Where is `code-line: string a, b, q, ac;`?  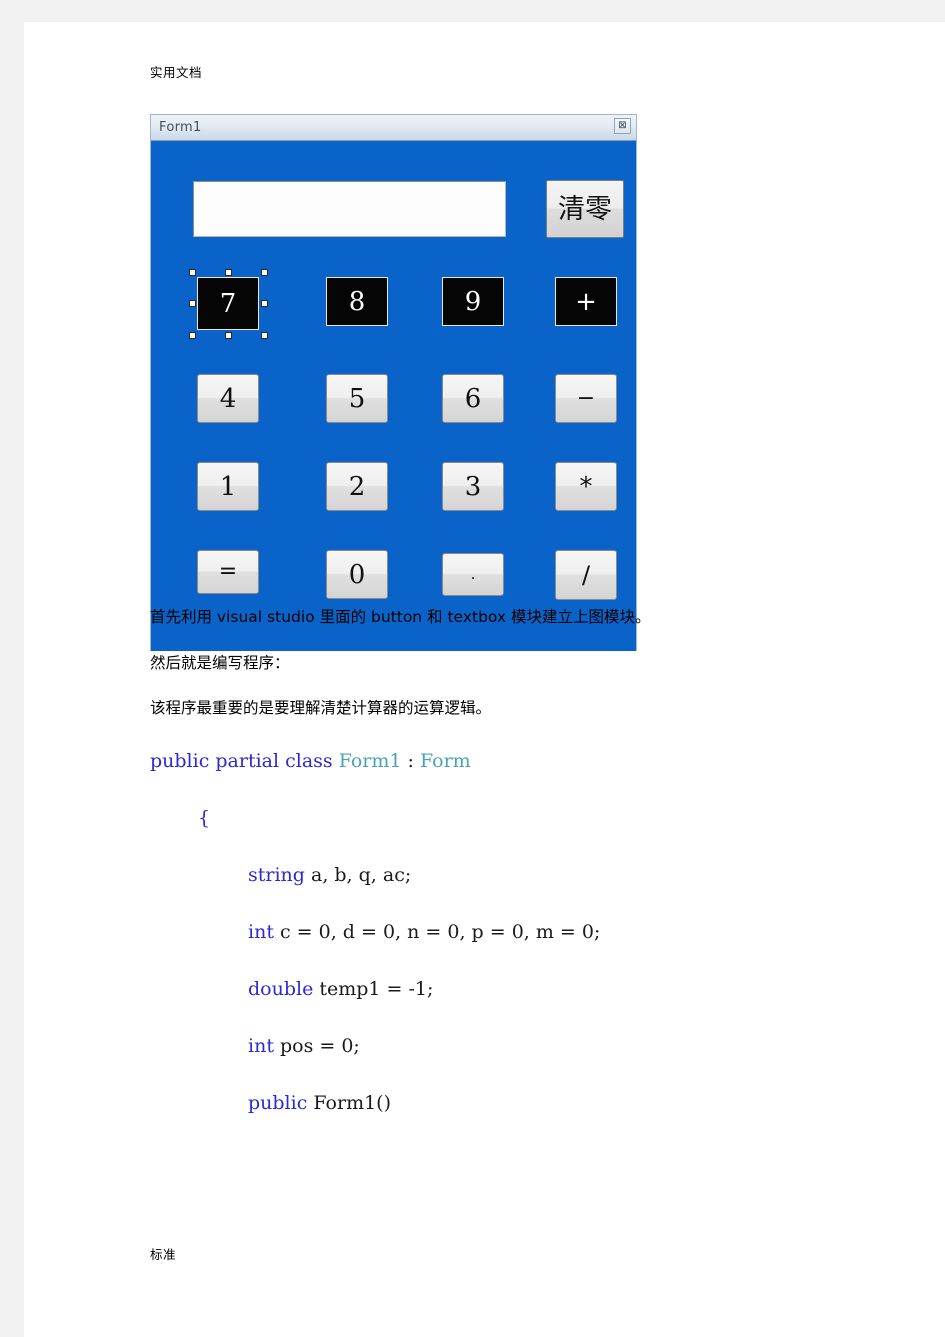
code-line: string a, b, q, ac; is located at coordinates (329, 875).